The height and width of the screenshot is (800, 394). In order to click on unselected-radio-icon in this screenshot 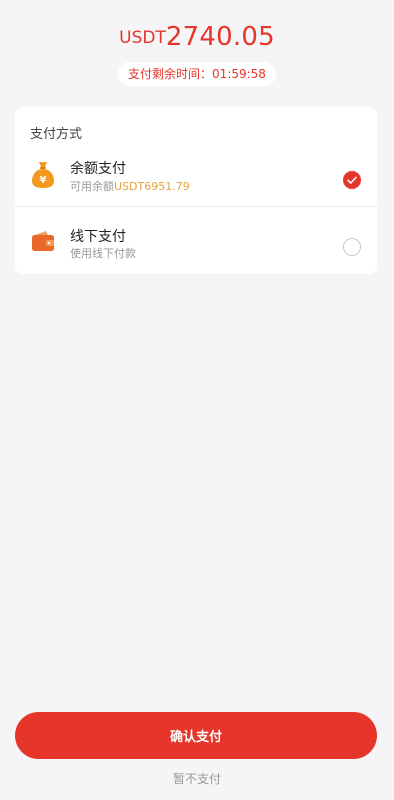, I will do `click(352, 247)`.